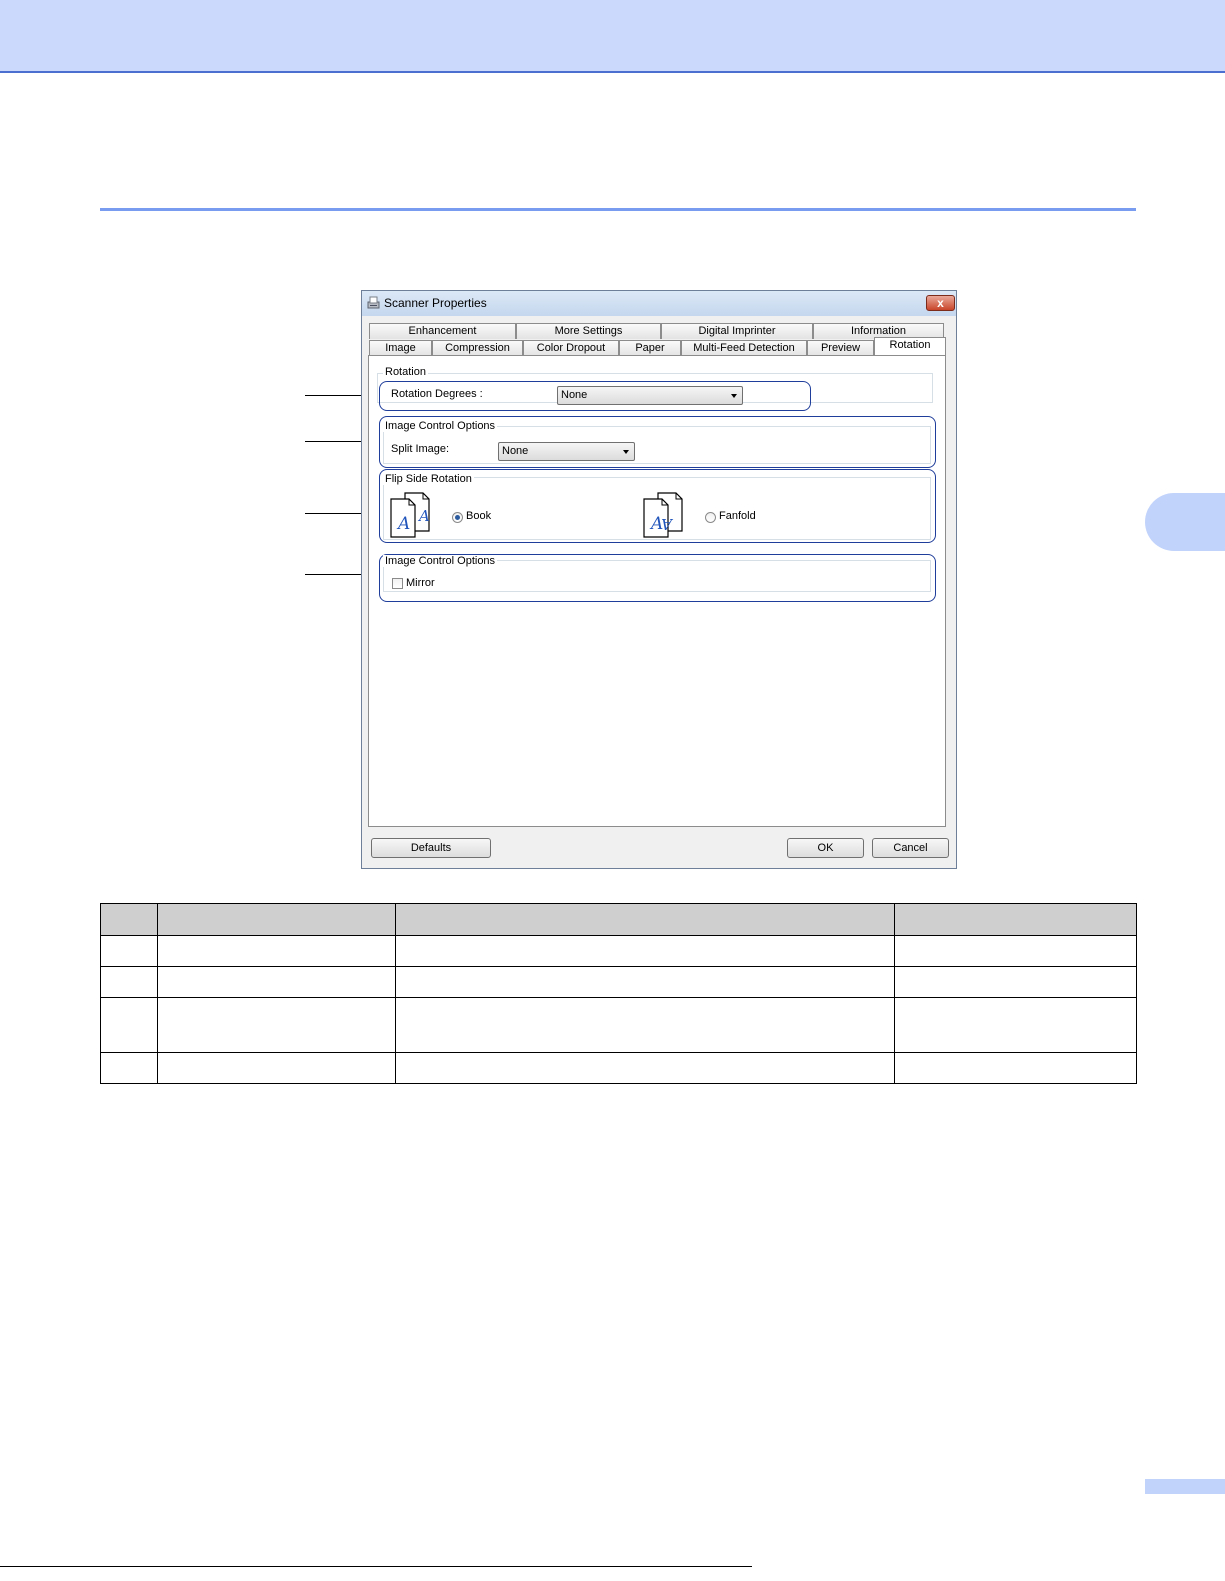 The height and width of the screenshot is (1581, 1225). What do you see at coordinates (588, 331) in the screenshot?
I see `tab-more-settings: More Settings` at bounding box center [588, 331].